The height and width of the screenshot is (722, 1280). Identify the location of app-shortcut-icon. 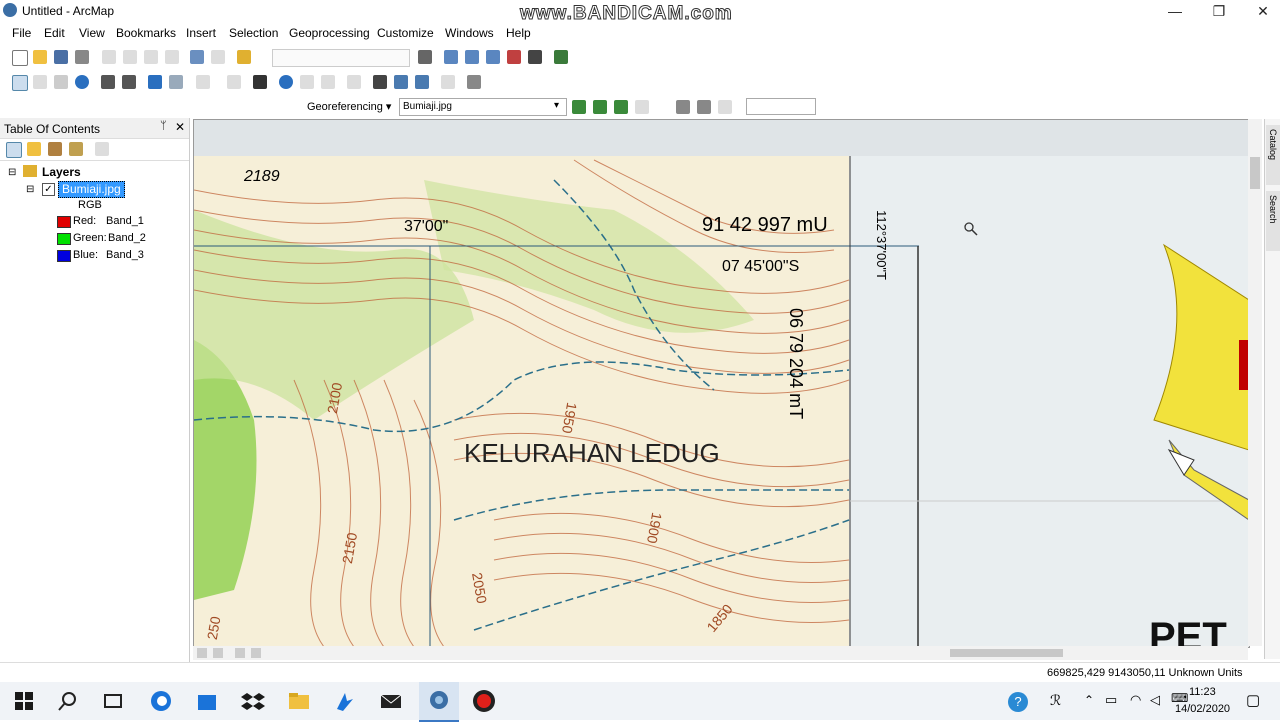
(345, 701).